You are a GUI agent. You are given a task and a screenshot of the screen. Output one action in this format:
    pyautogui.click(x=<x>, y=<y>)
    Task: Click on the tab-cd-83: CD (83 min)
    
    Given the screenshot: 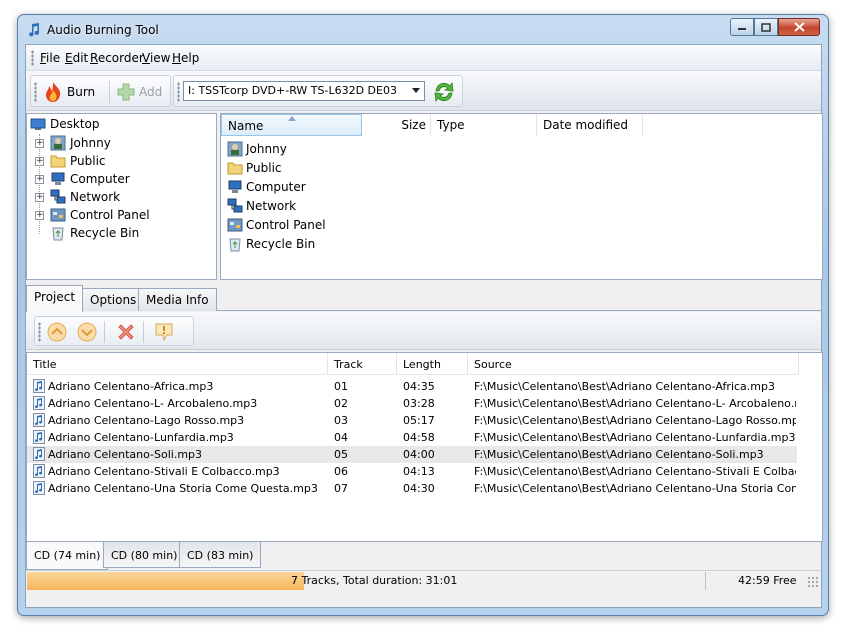 What is the action you would take?
    pyautogui.click(x=220, y=555)
    